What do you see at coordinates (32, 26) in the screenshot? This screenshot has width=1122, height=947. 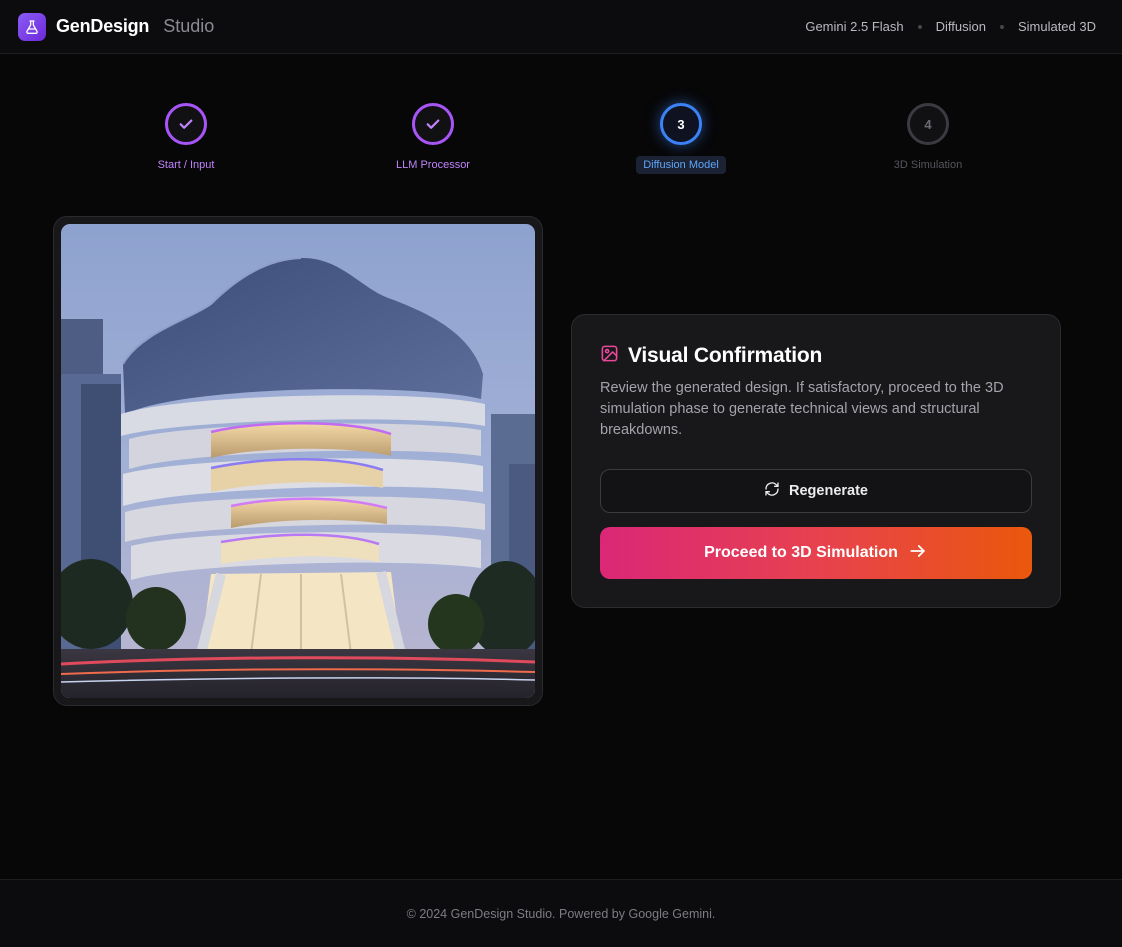 I see `flask-icon` at bounding box center [32, 26].